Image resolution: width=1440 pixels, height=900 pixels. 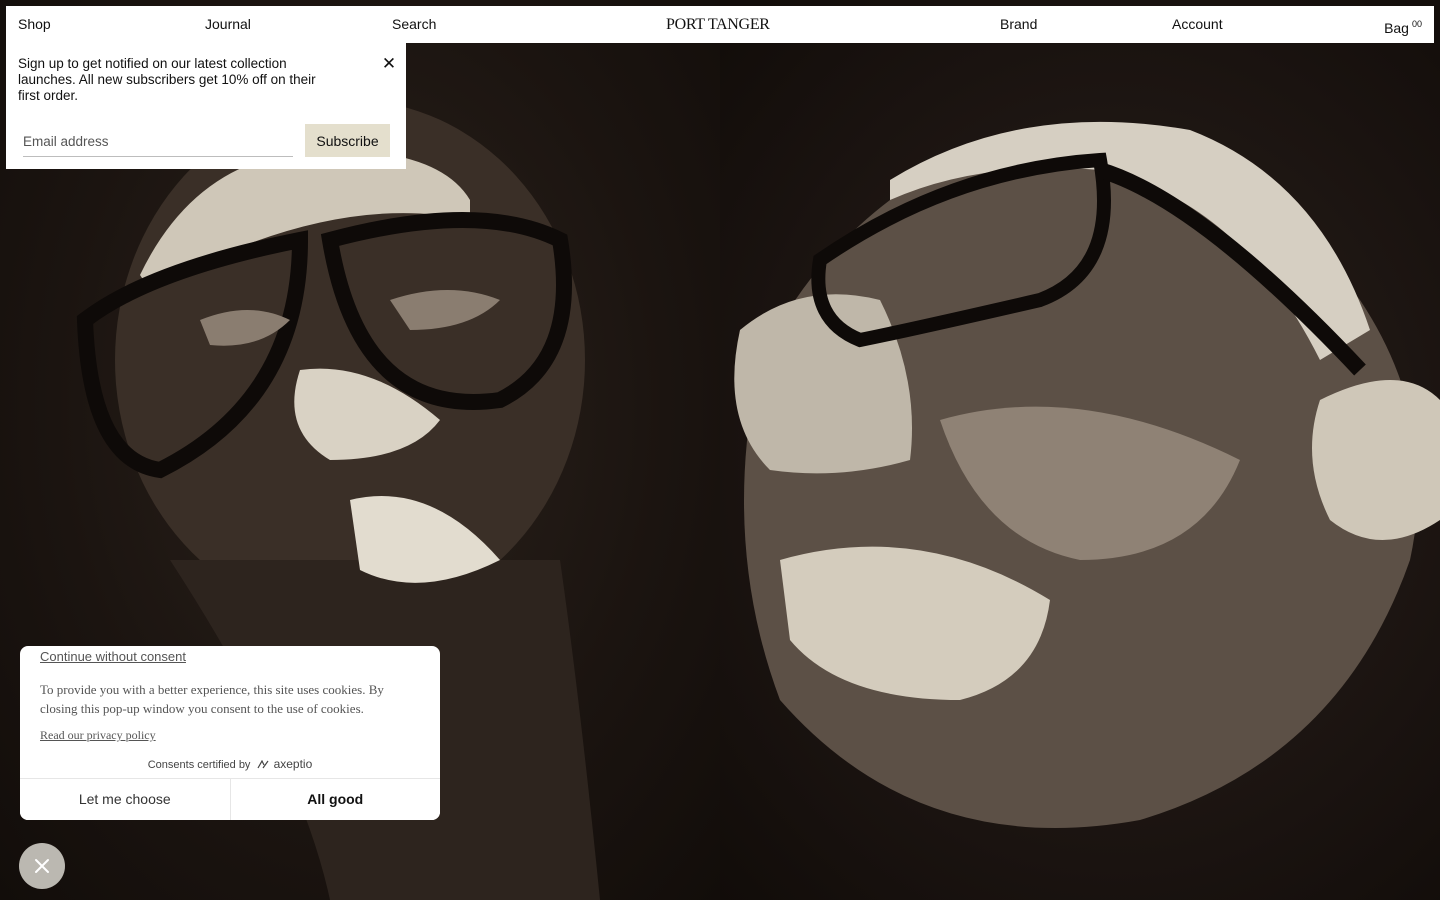 I want to click on email-field, so click(x=158, y=142).